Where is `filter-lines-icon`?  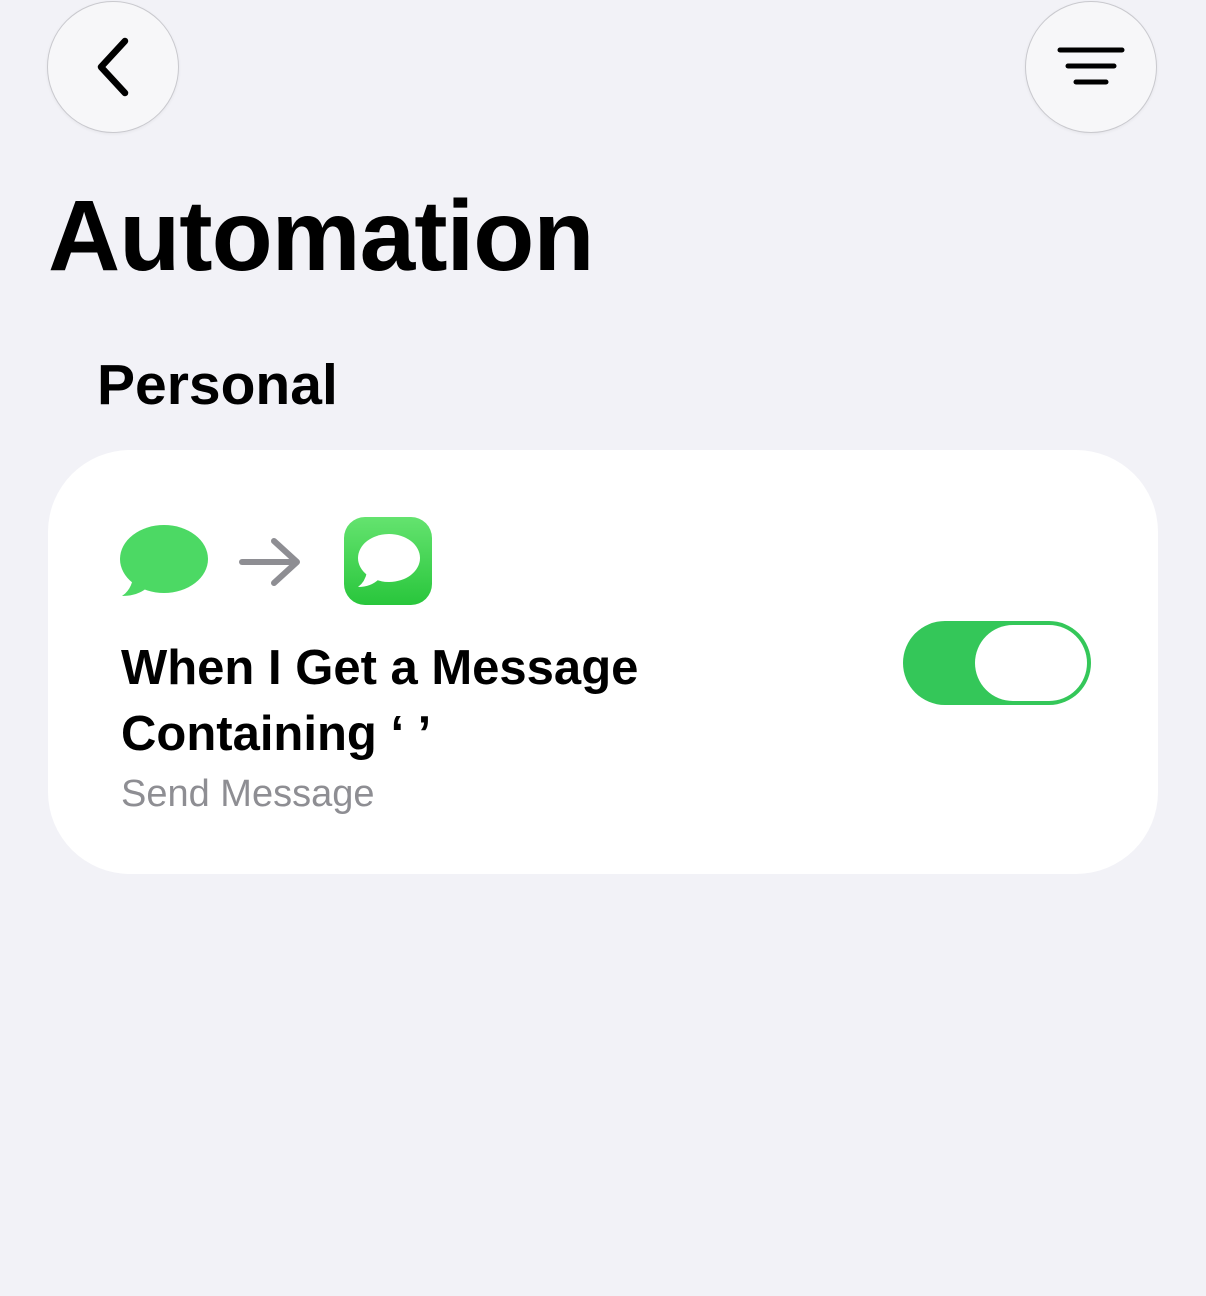
filter-lines-icon is located at coordinates (1091, 67).